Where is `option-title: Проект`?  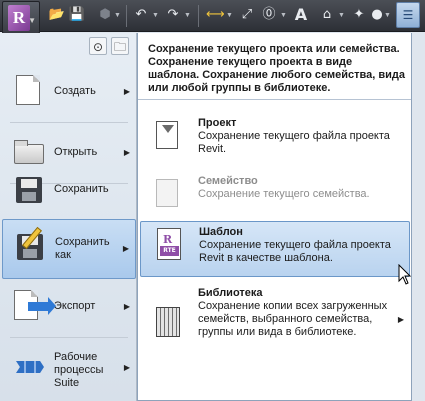 option-title: Проект is located at coordinates (217, 123).